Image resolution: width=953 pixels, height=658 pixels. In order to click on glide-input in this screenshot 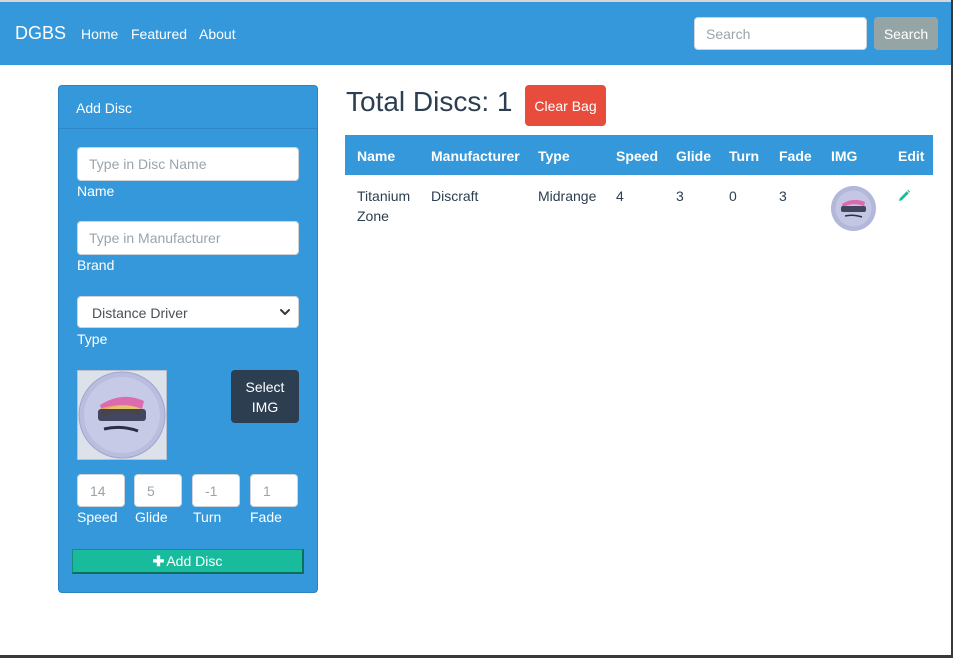, I will do `click(158, 490)`.